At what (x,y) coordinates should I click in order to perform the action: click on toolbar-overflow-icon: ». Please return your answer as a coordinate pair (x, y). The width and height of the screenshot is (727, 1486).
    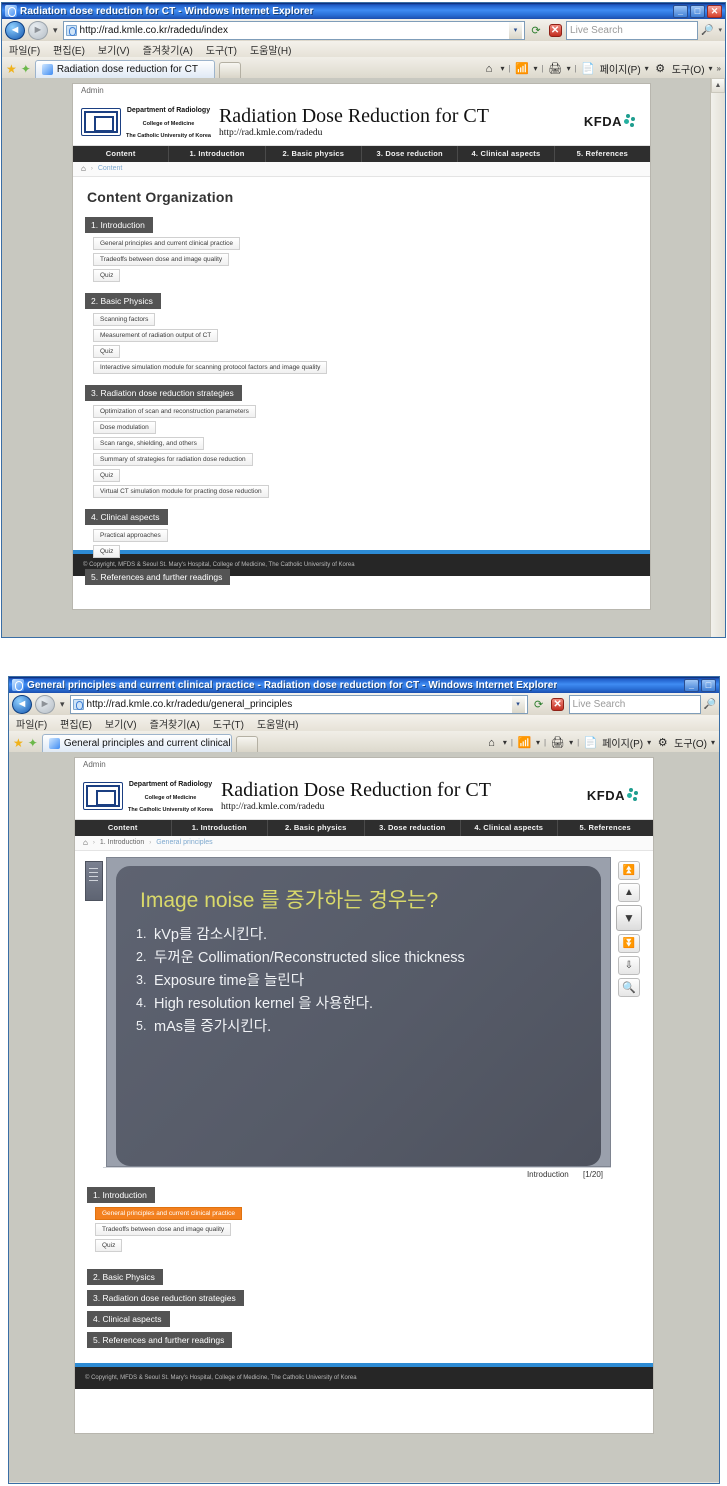
    Looking at the image, I should click on (719, 68).